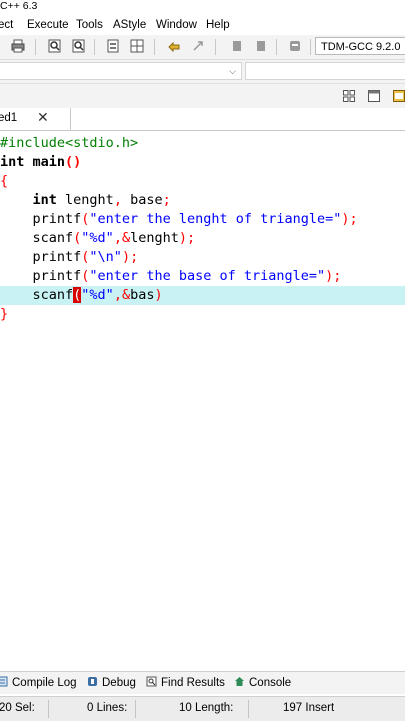  I want to click on code-line-6: scanf("%d",&lenght);, so click(202, 238).